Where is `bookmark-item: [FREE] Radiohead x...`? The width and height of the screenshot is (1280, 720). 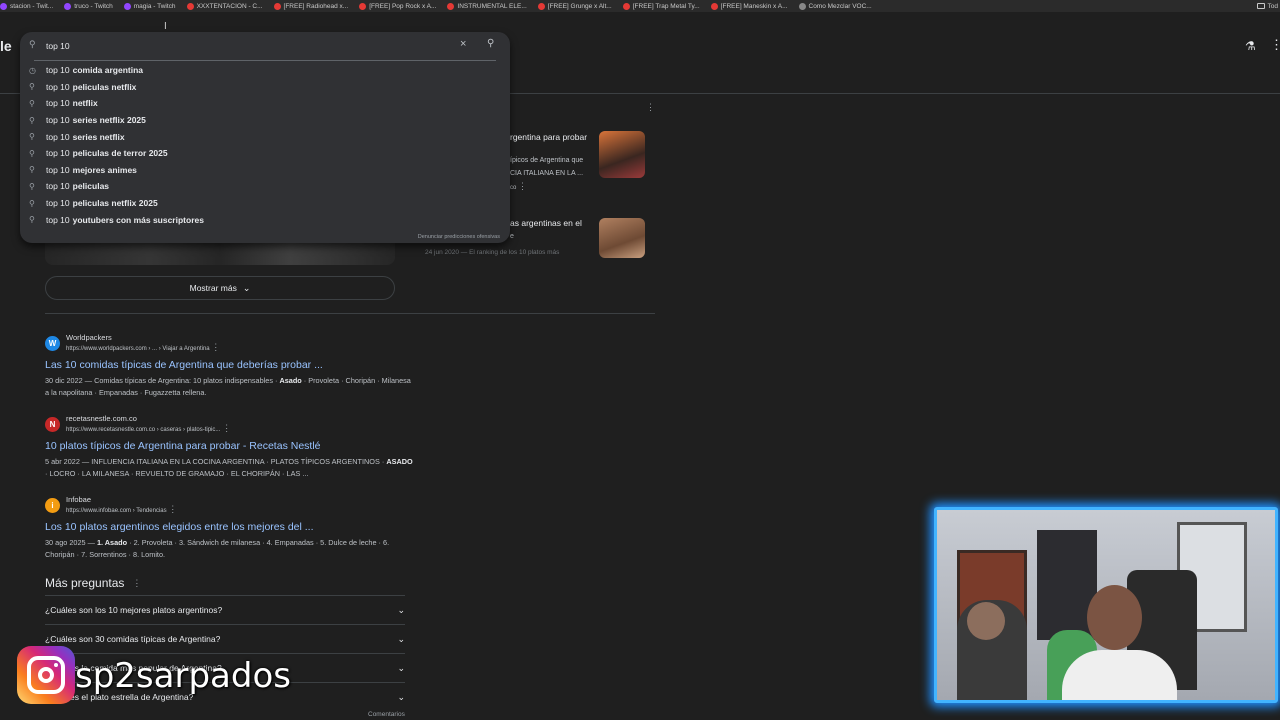
bookmark-item: [FREE] Radiohead x... is located at coordinates (310, 6).